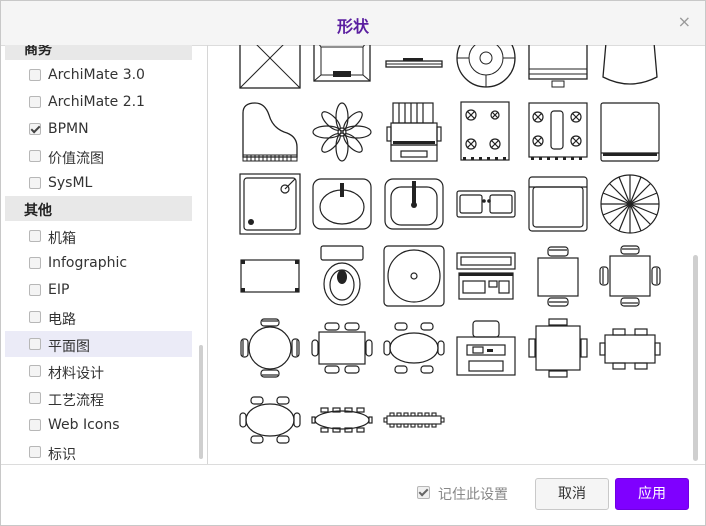  What do you see at coordinates (630, 348) in the screenshot?
I see `table-2-shape` at bounding box center [630, 348].